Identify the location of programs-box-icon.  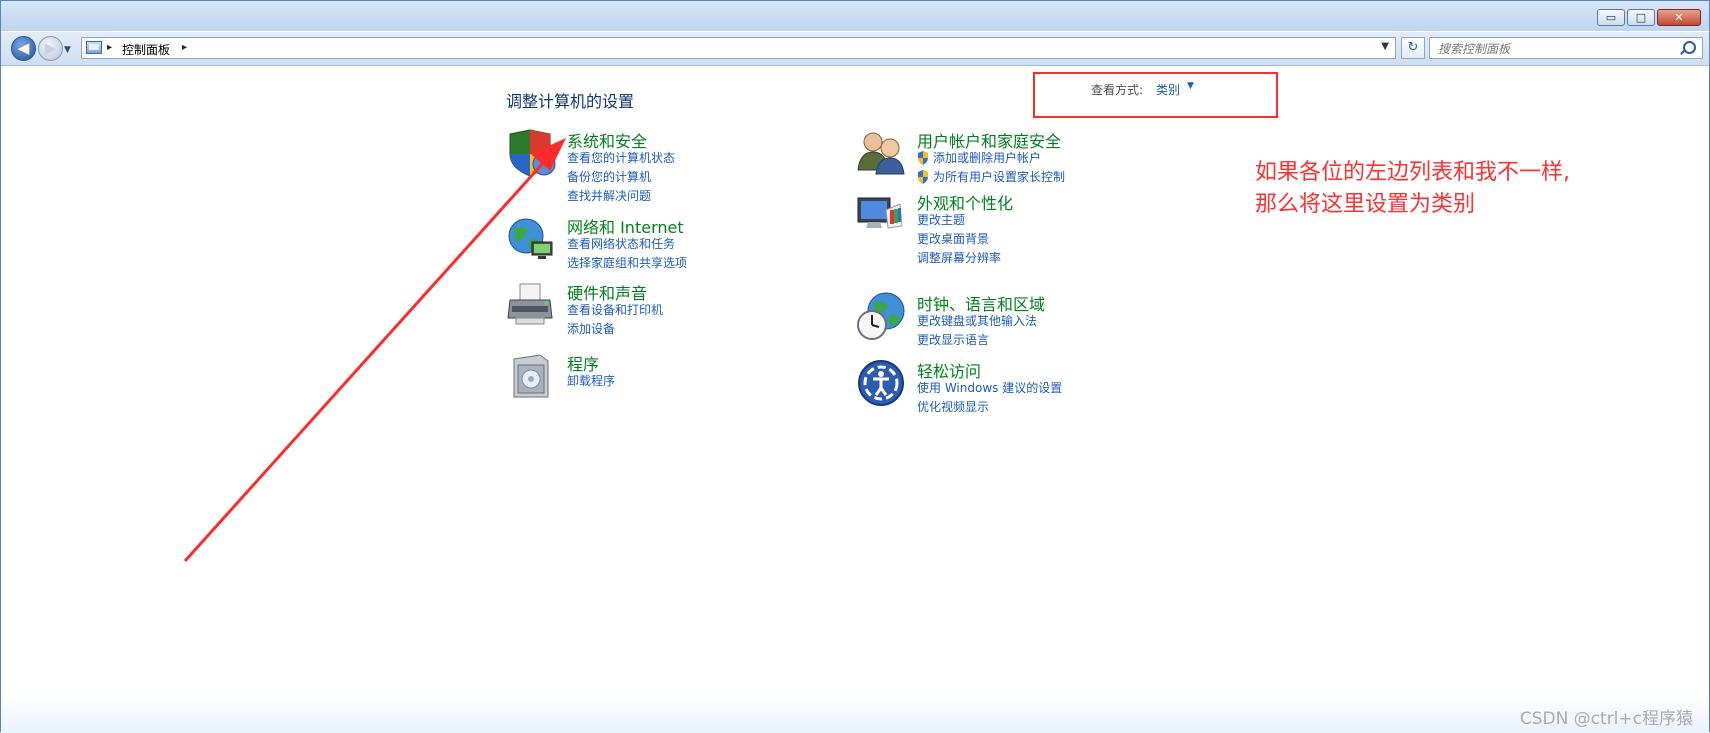
(531, 376).